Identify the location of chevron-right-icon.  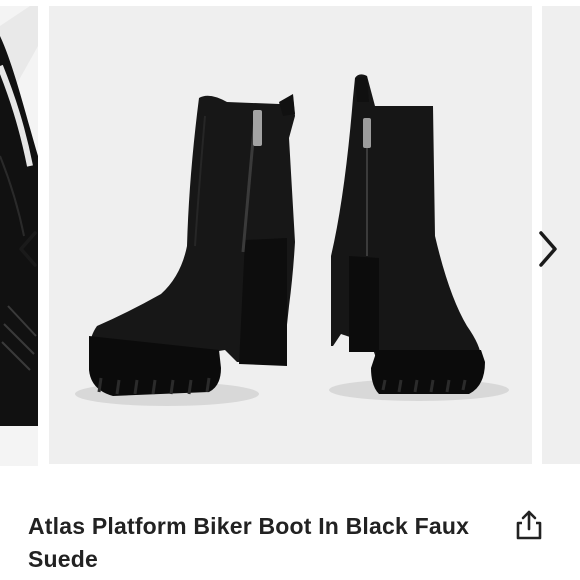
(548, 249).